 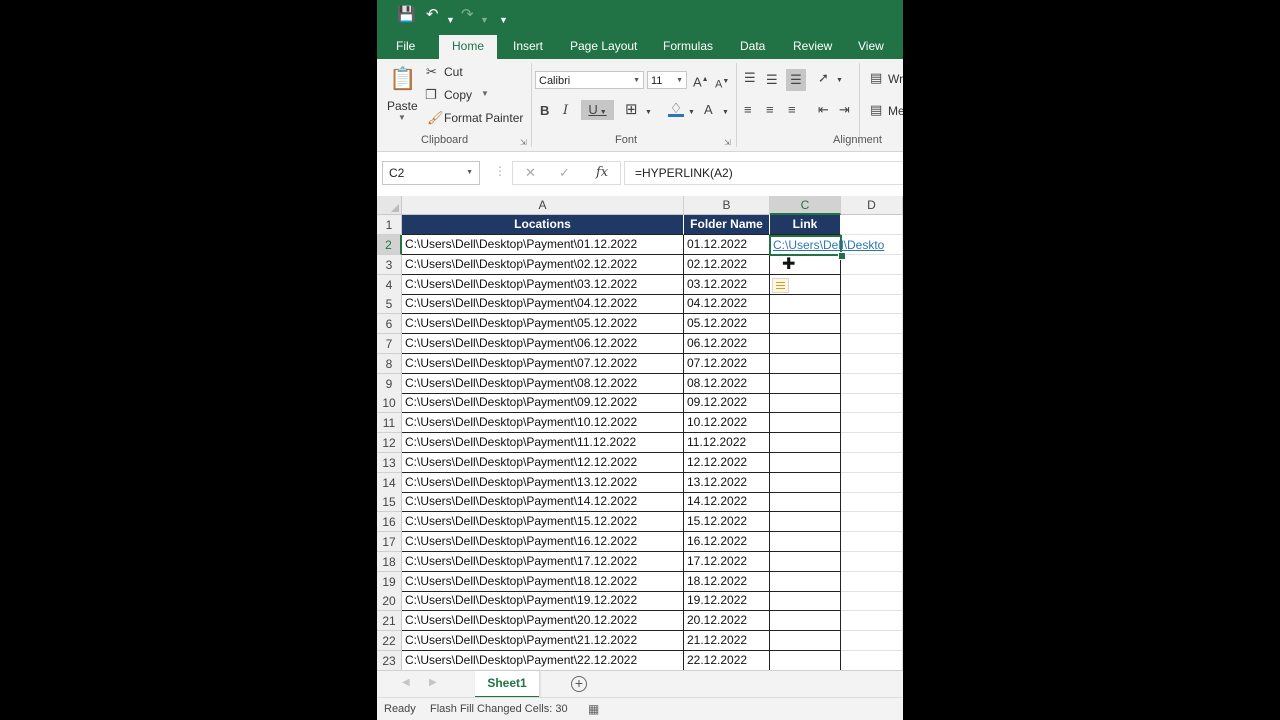 What do you see at coordinates (727, 601) in the screenshot?
I see `folder-name-cell: 19.12.2022` at bounding box center [727, 601].